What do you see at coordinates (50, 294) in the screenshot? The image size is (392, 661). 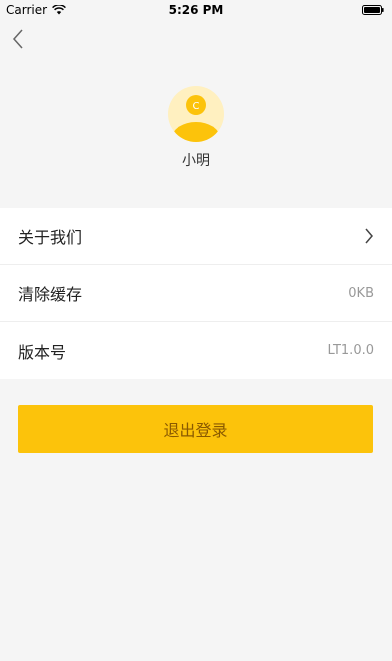 I see `settings-item-label: 清除缓存` at bounding box center [50, 294].